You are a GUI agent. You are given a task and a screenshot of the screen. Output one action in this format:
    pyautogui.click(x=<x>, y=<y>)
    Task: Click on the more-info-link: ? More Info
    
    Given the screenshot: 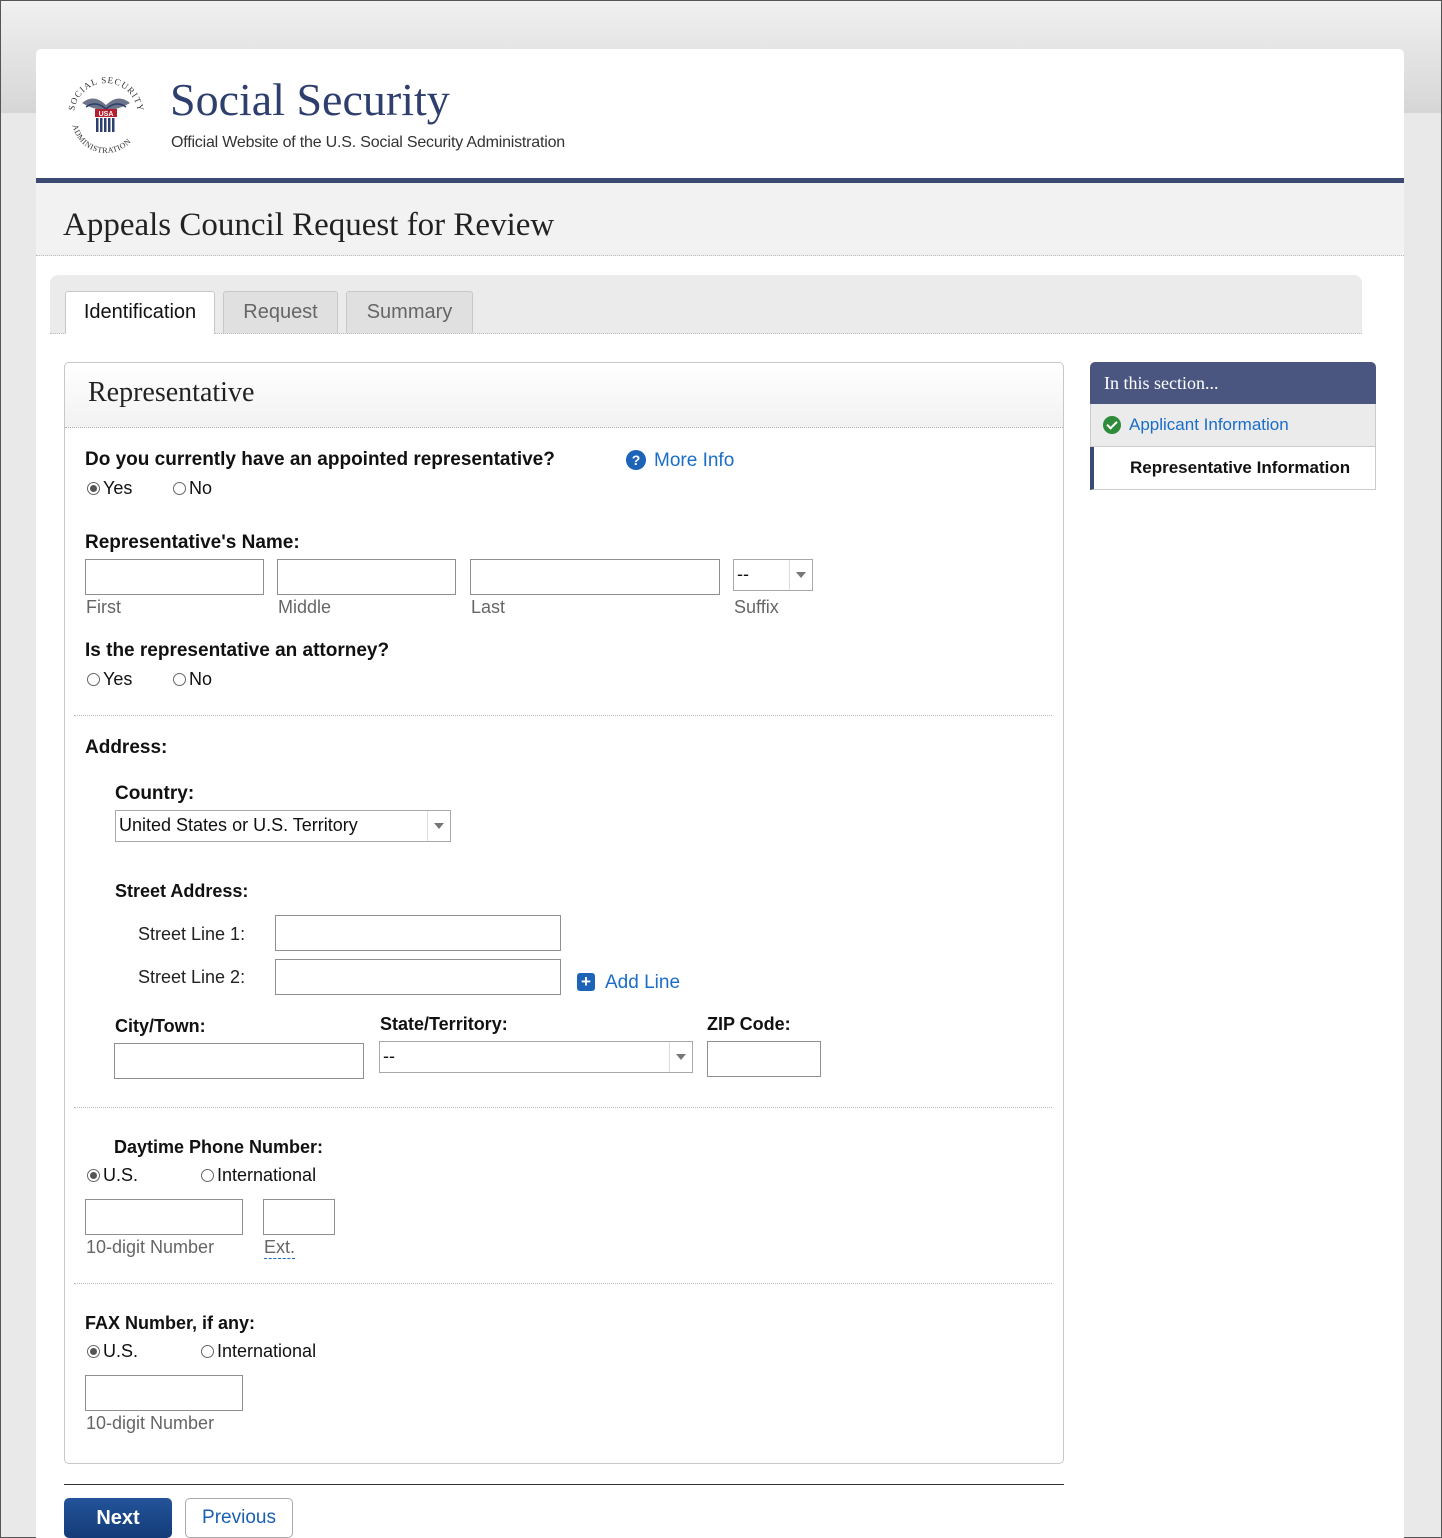 What is the action you would take?
    pyautogui.click(x=680, y=461)
    